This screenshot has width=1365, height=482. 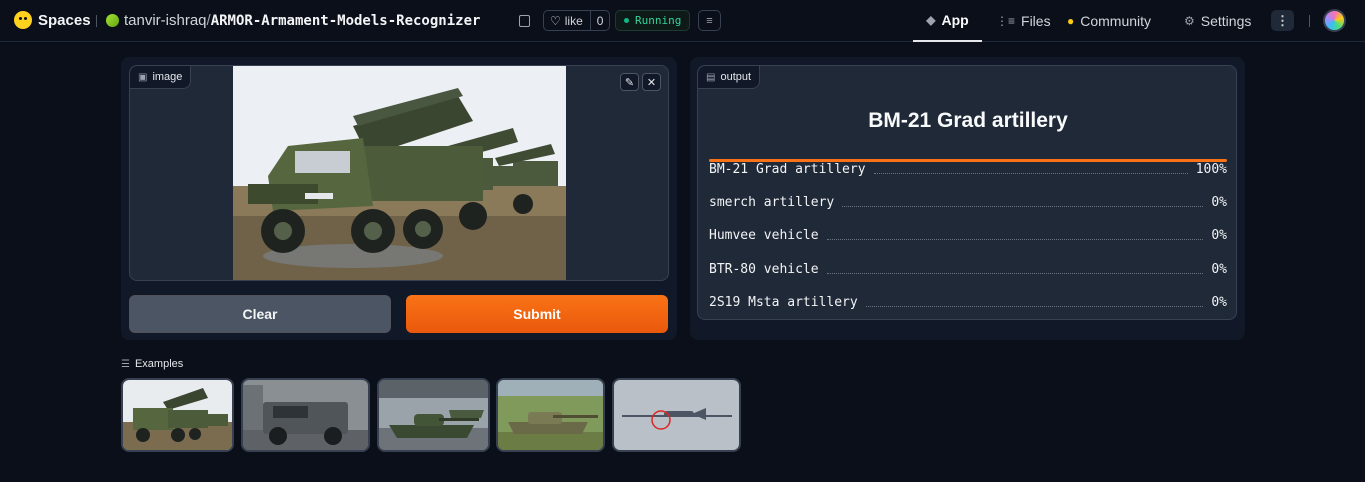 I want to click on example-image-rocket-launchers, so click(x=177, y=415).